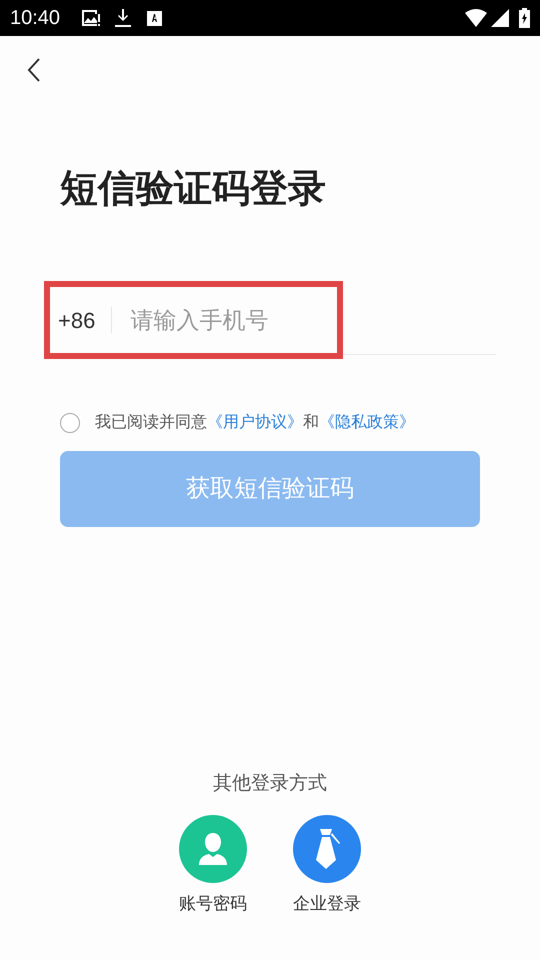 This screenshot has height=960, width=540. Describe the element at coordinates (327, 903) in the screenshot. I see `option-label: 企业登录` at that location.